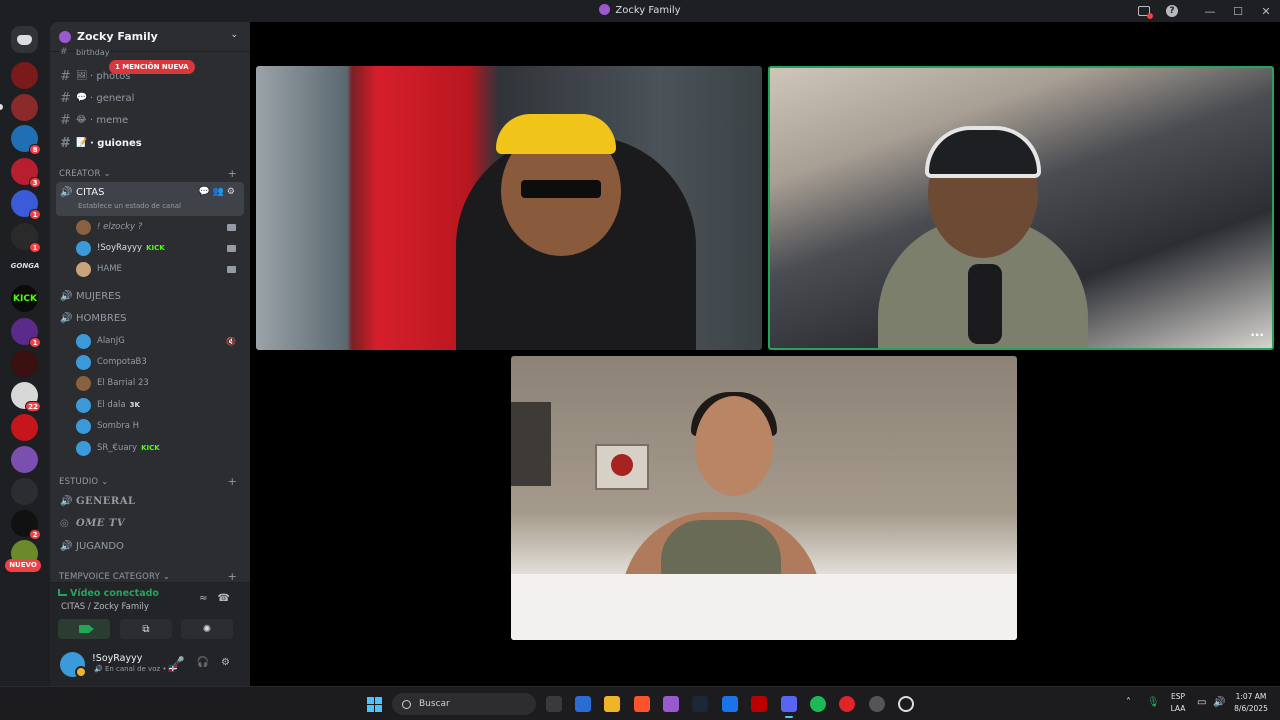  I want to click on connection-location: CITAS / Zocky Family, so click(105, 607).